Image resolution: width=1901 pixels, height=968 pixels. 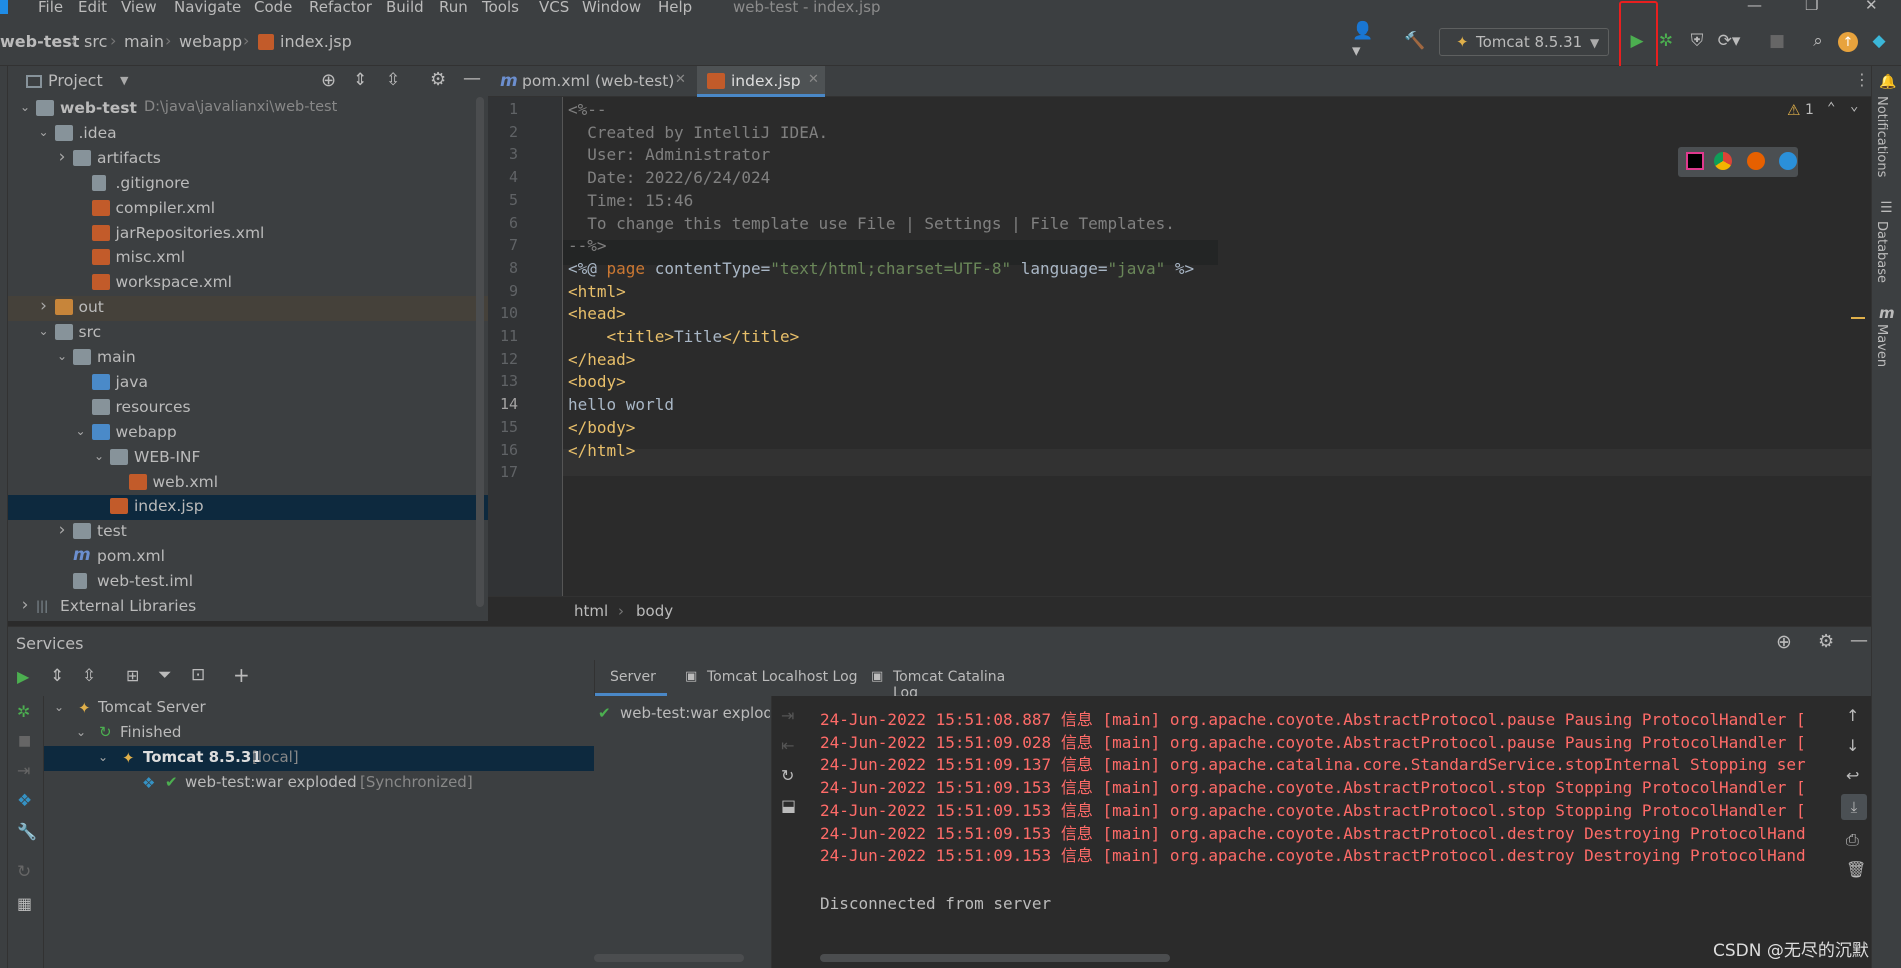 What do you see at coordinates (1881, 252) in the screenshot?
I see `database-tab: Database` at bounding box center [1881, 252].